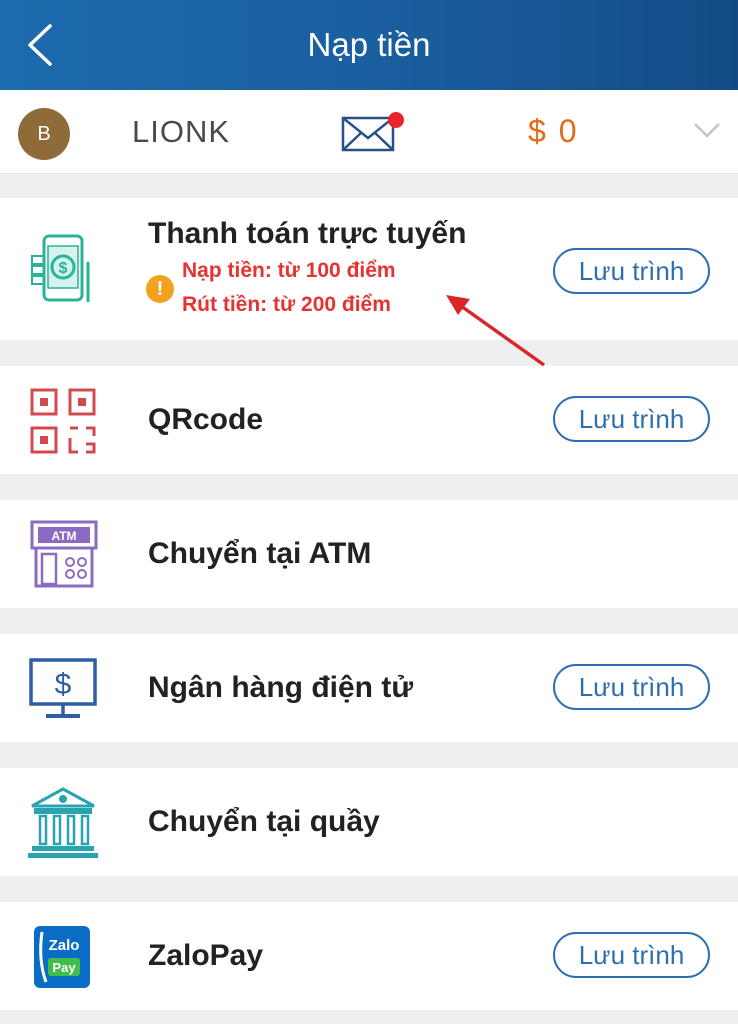 The image size is (738, 1024). I want to click on method-counter: Chuyển tại quầy, so click(369, 822).